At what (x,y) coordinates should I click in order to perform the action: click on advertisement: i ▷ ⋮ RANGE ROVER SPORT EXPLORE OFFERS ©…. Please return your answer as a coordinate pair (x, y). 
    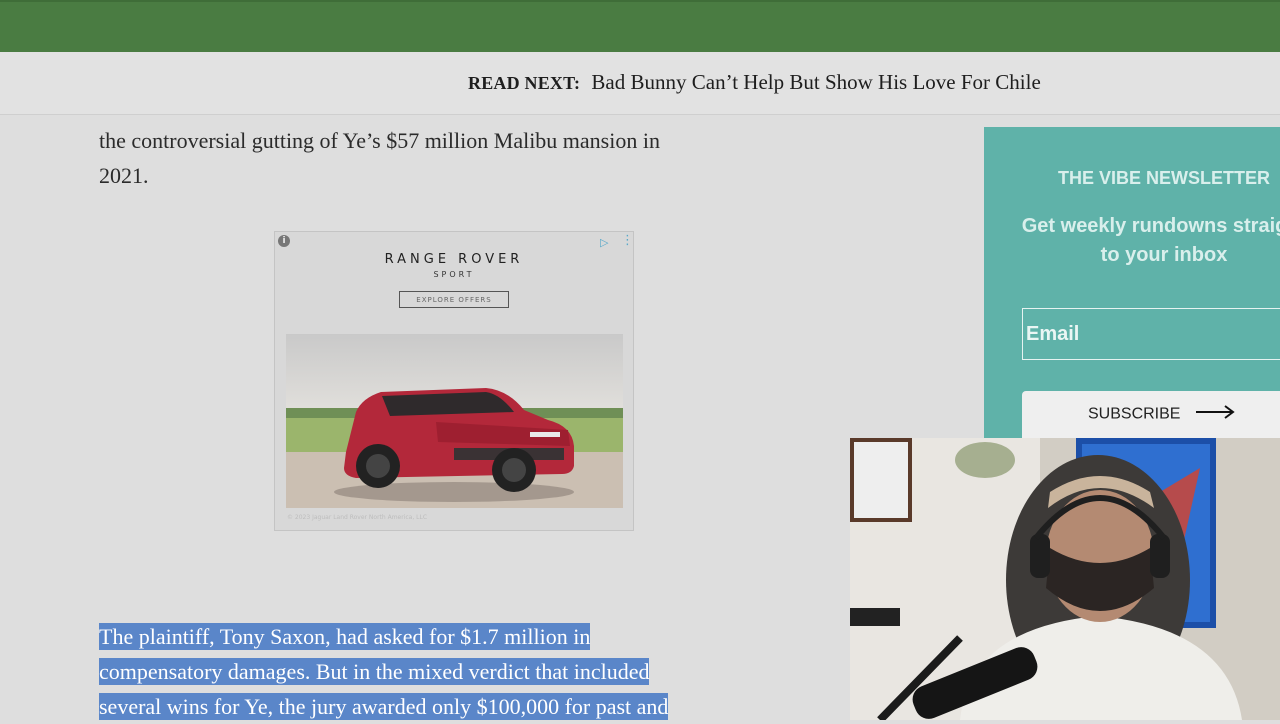
    Looking at the image, I should click on (454, 381).